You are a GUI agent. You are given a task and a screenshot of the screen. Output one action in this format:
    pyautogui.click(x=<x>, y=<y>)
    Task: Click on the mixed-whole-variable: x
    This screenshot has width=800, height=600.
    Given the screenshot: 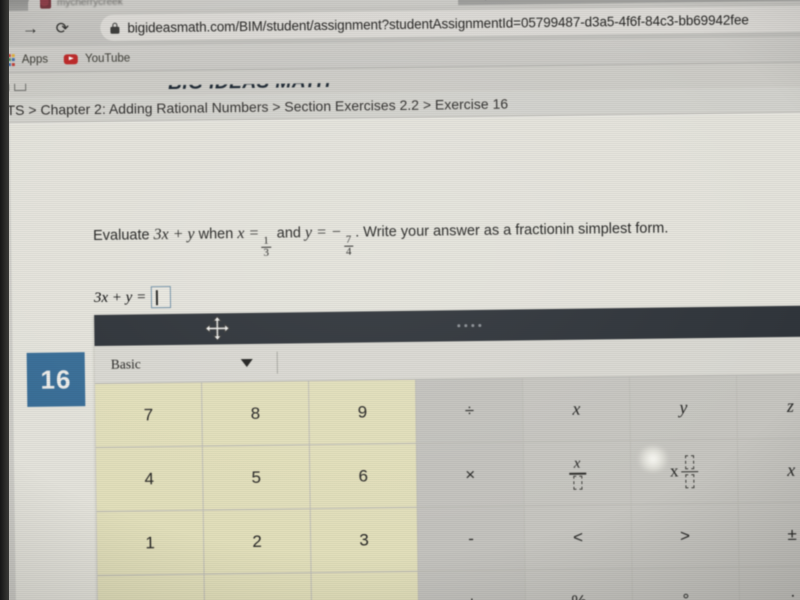 What is the action you would take?
    pyautogui.click(x=674, y=471)
    